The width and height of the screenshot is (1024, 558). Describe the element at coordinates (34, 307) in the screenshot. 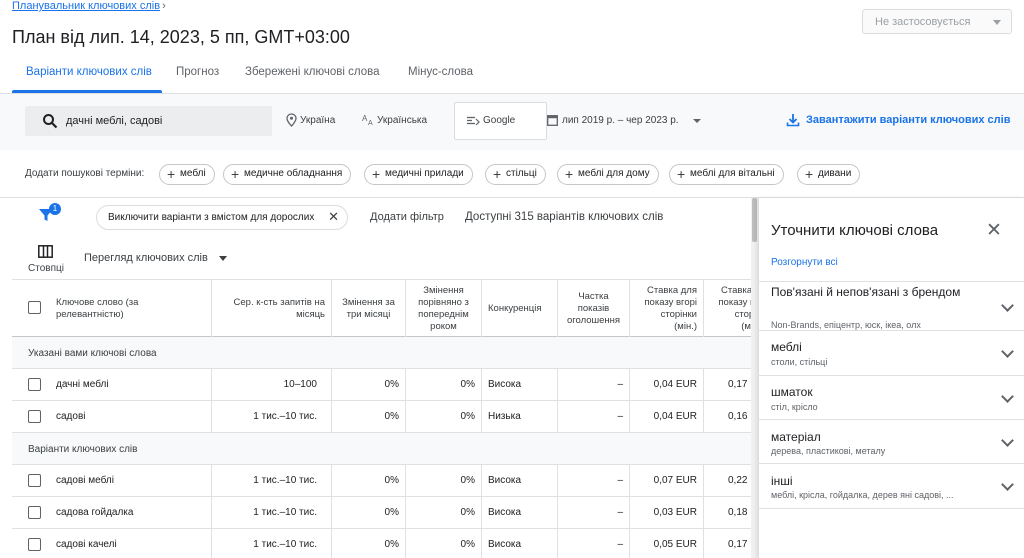

I see `select-all-checkbox` at that location.